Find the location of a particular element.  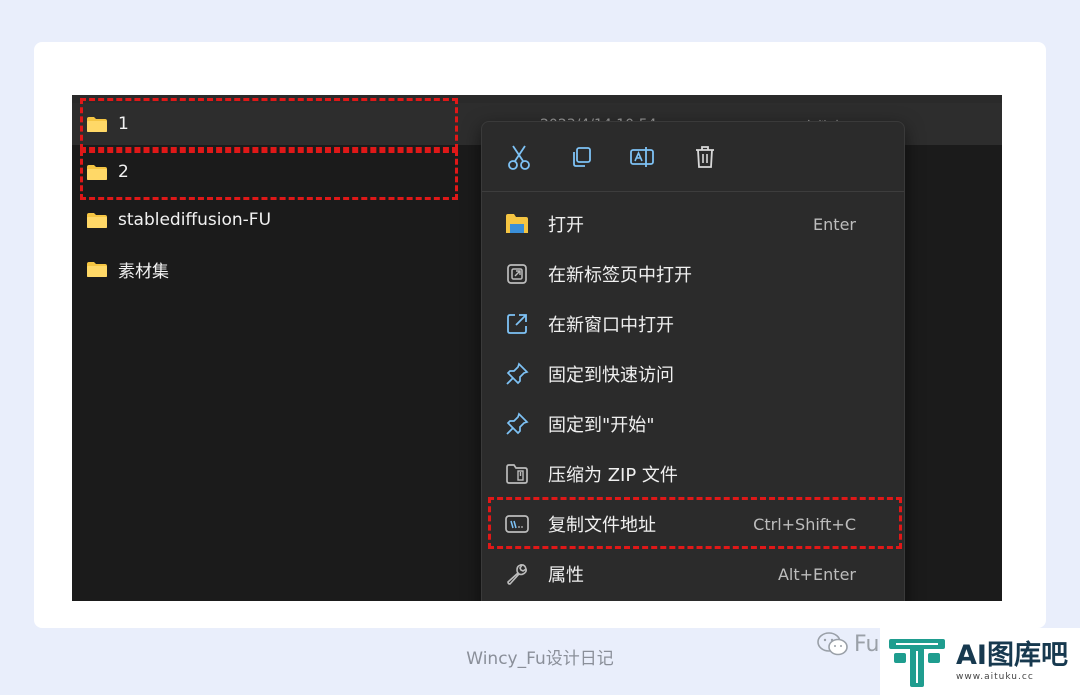

menu-item-open: 打开 Enter is located at coordinates (693, 224).